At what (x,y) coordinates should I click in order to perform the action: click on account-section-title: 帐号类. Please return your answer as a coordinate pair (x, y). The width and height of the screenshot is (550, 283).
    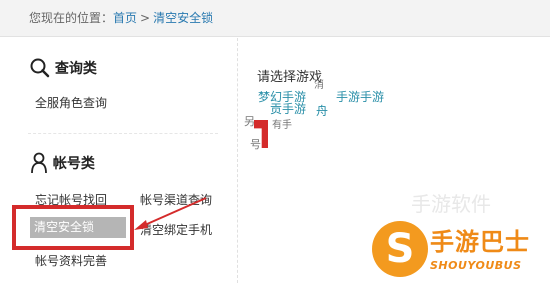
    Looking at the image, I should click on (62, 163).